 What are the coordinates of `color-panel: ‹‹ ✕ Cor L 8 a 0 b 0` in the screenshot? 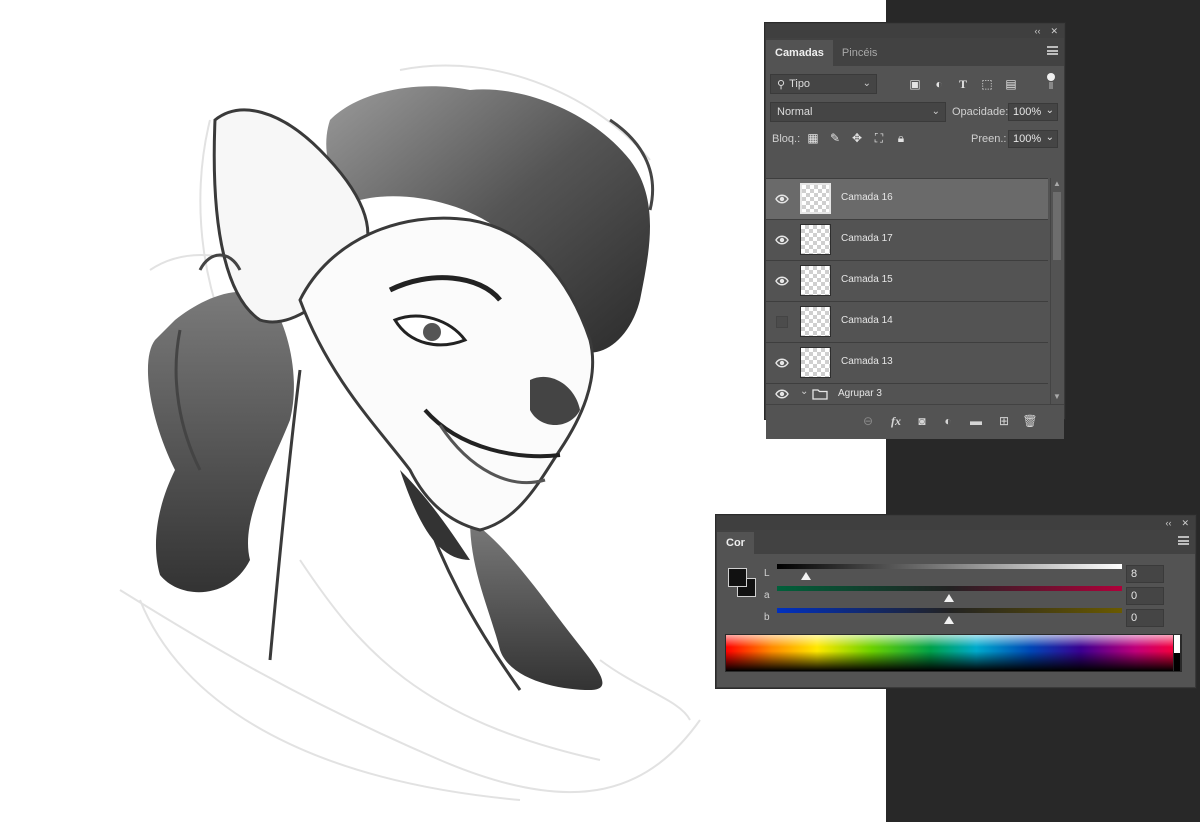 It's located at (956, 601).